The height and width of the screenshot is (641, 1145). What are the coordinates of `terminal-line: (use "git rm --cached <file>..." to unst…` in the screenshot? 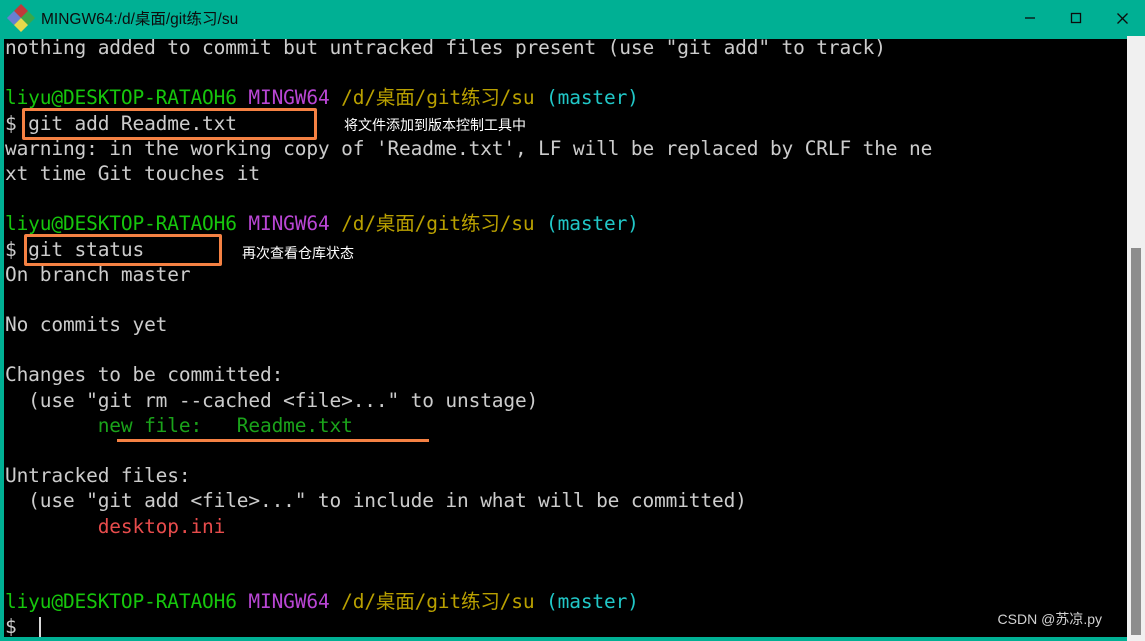 It's located at (566, 400).